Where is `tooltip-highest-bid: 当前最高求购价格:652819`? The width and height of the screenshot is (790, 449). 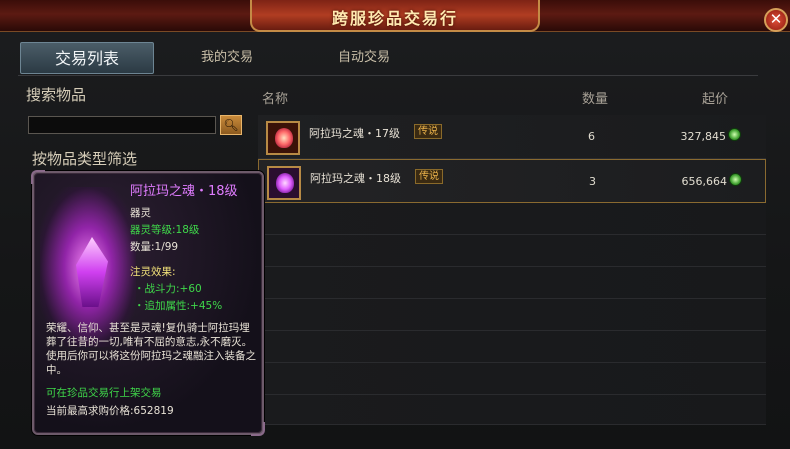 tooltip-highest-bid: 当前最高求购价格:652819 is located at coordinates (110, 411).